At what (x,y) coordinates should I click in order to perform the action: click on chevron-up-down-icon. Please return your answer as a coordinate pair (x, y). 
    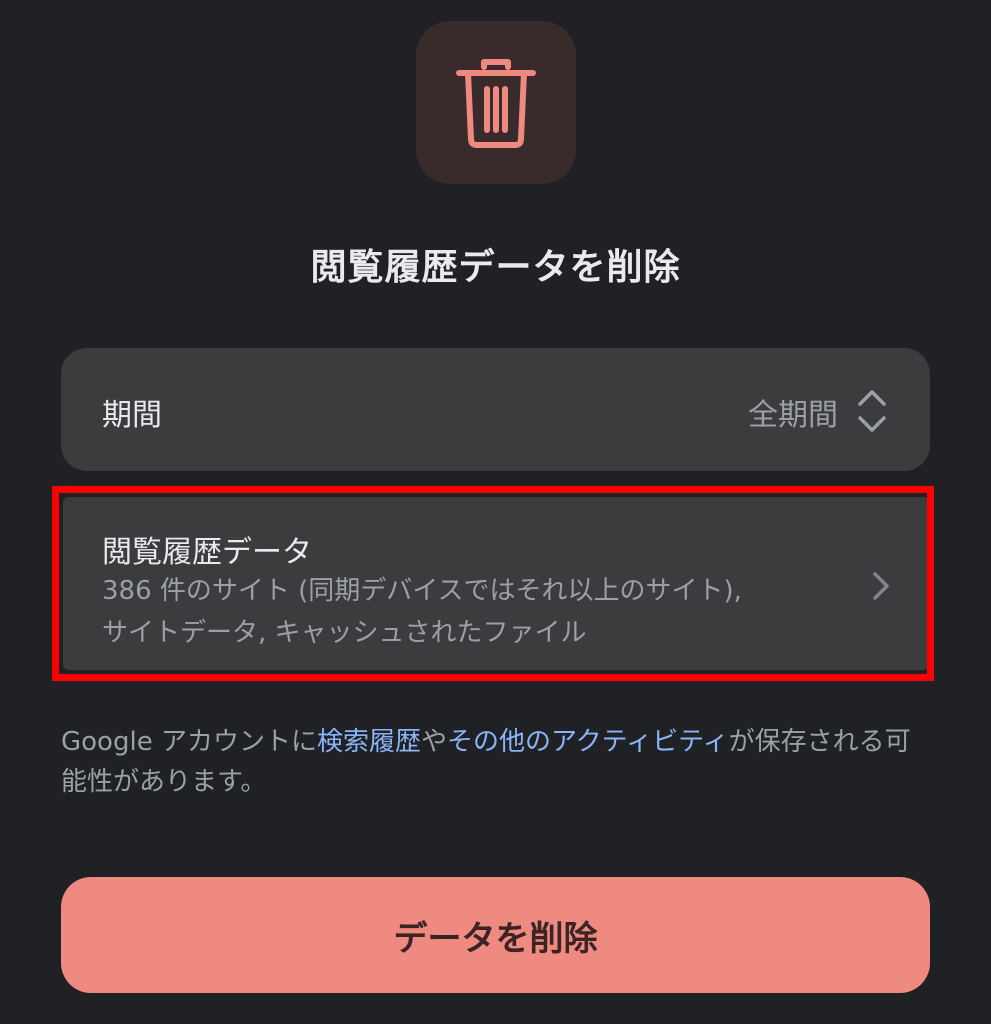
    Looking at the image, I should click on (872, 411).